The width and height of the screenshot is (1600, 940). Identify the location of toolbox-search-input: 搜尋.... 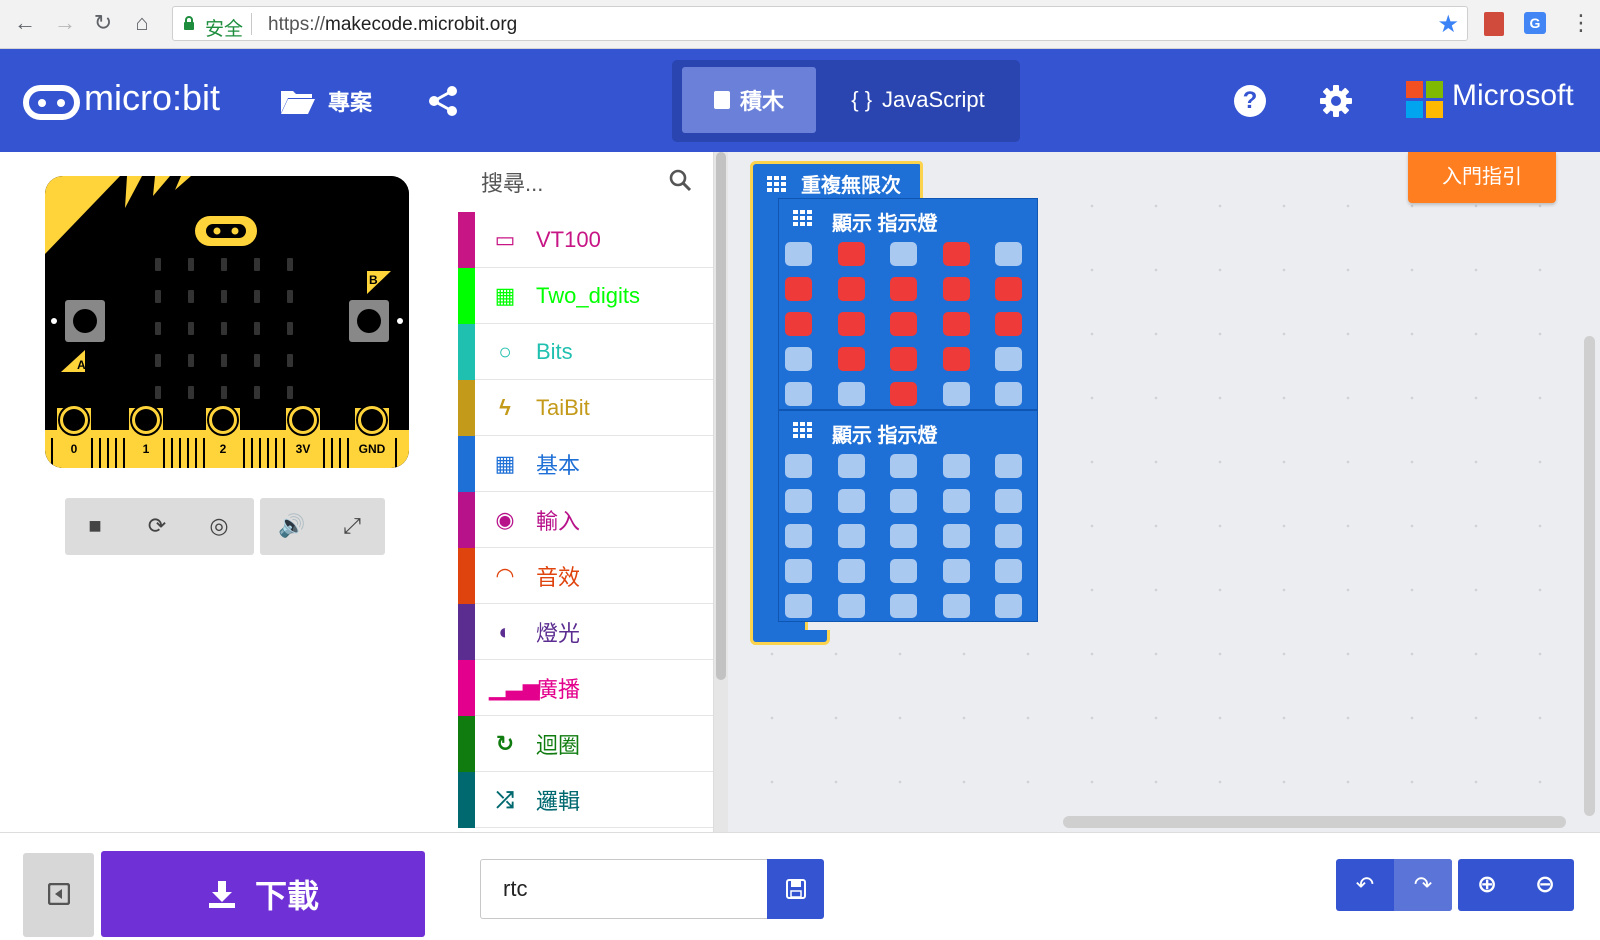
(512, 182).